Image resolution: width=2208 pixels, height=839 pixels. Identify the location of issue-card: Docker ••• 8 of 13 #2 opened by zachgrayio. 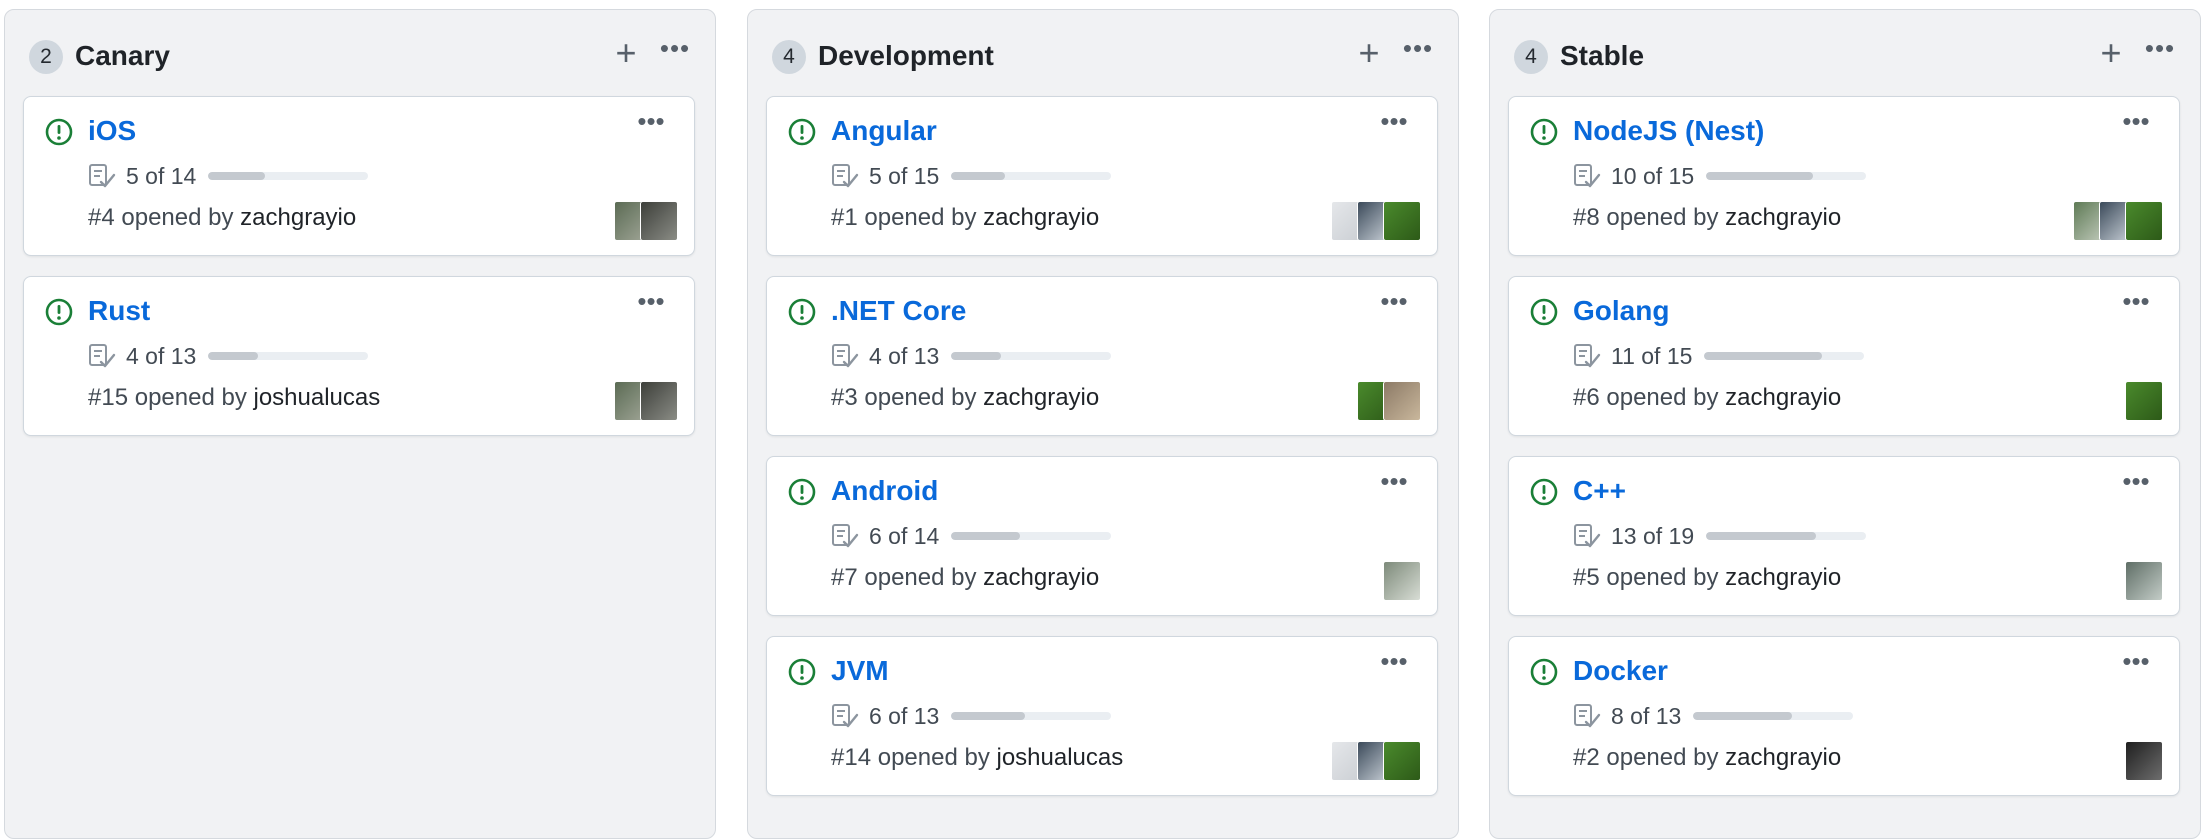
(1844, 716).